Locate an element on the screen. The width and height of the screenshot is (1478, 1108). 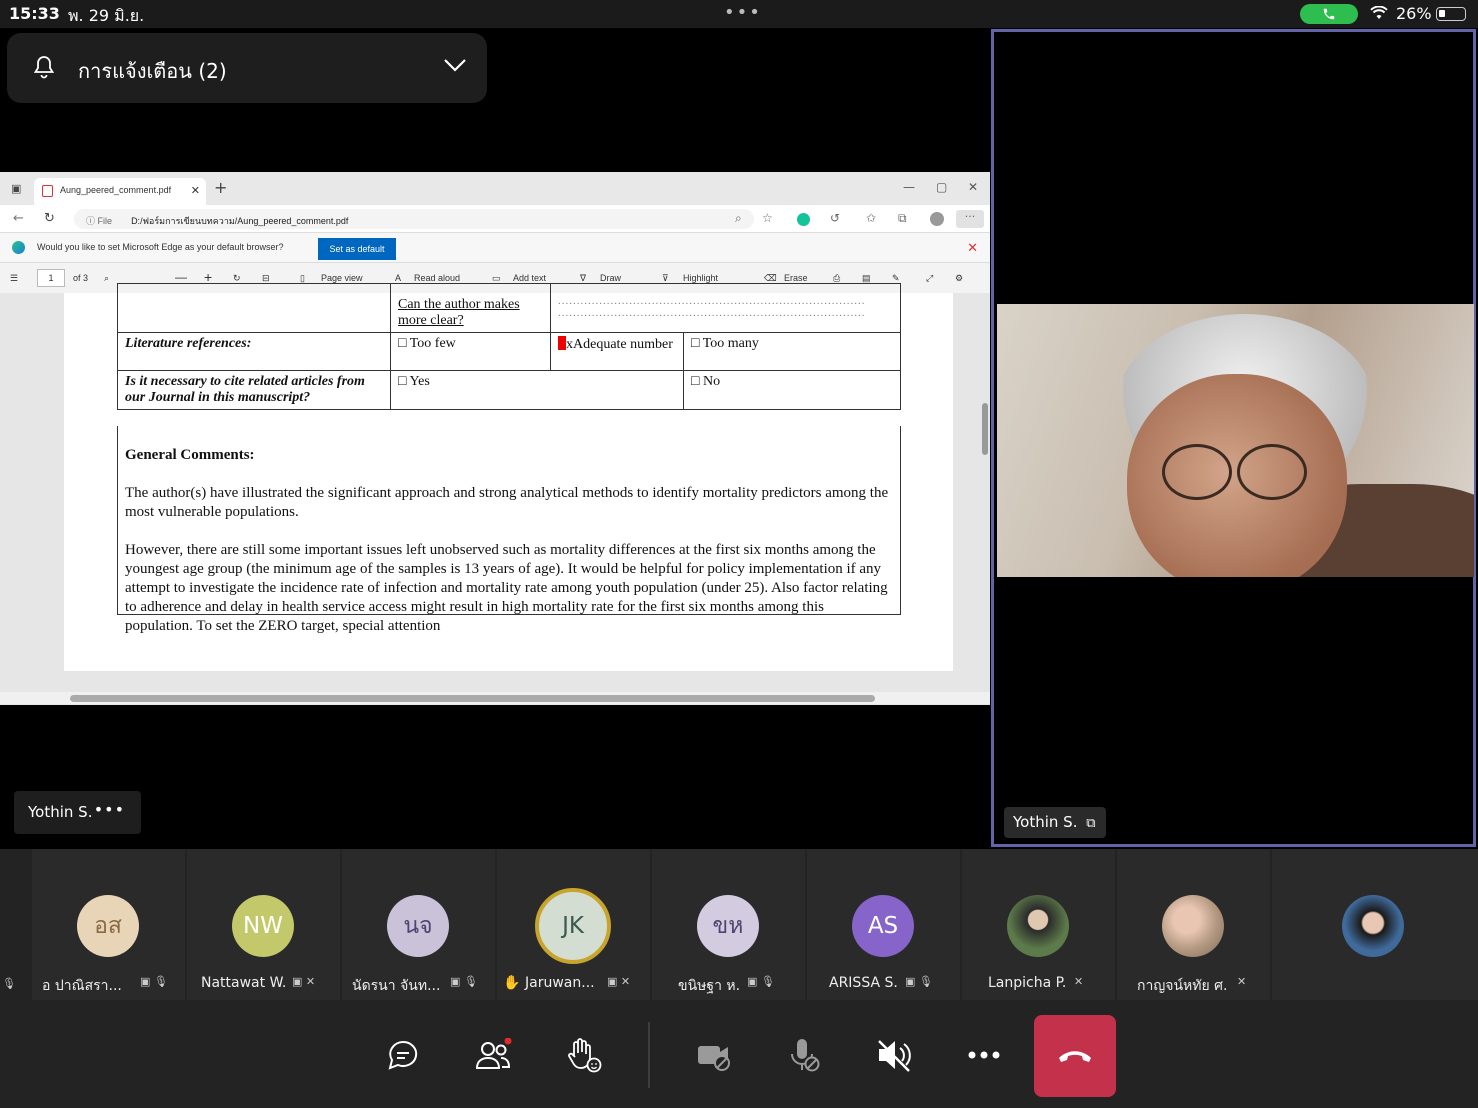
more-options-icon: ••• is located at coordinates (109, 809).